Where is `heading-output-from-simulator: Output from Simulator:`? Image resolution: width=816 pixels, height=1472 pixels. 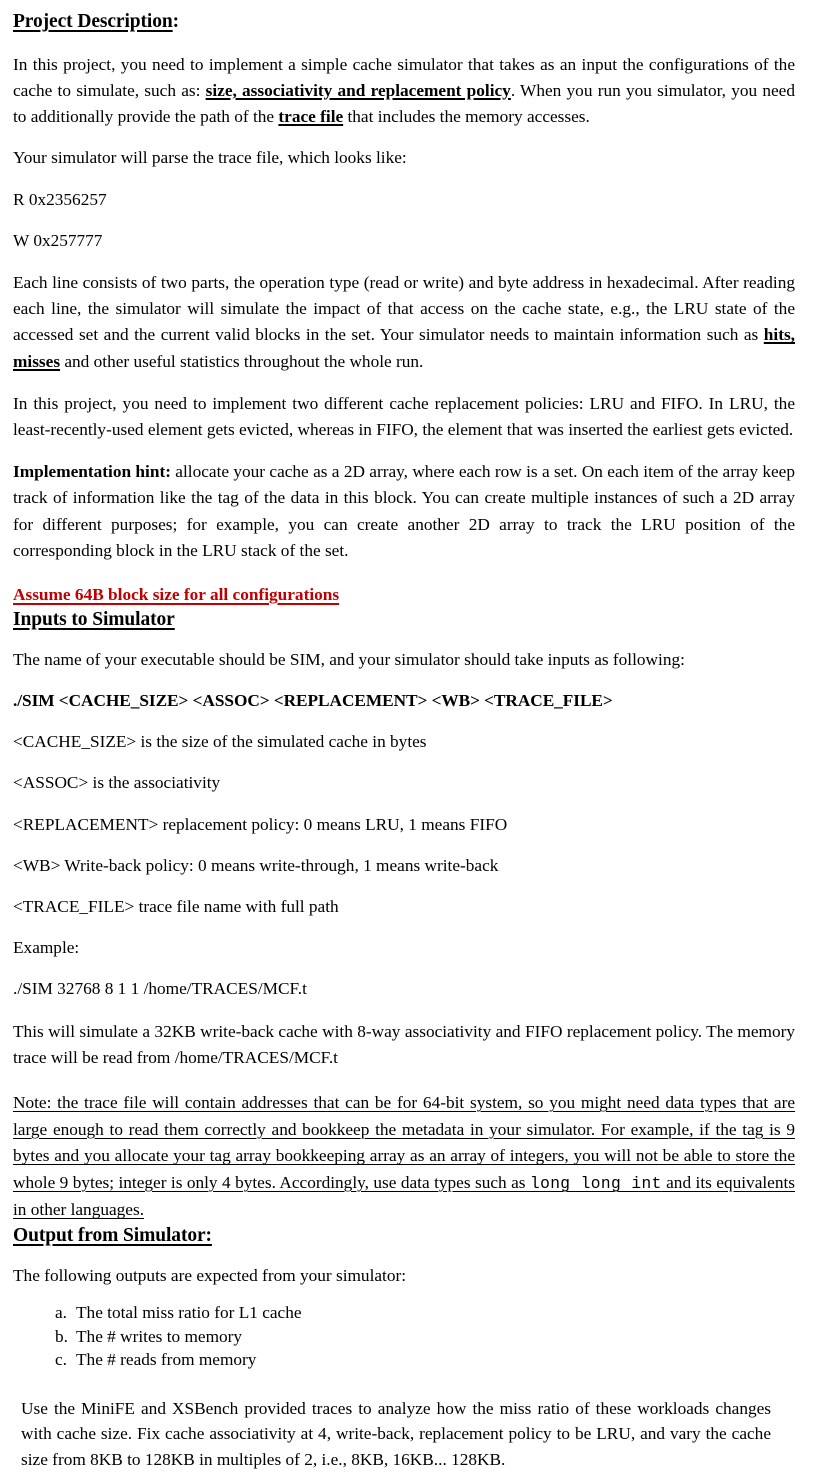
heading-output-from-simulator: Output from Simulator: is located at coordinates (404, 1236).